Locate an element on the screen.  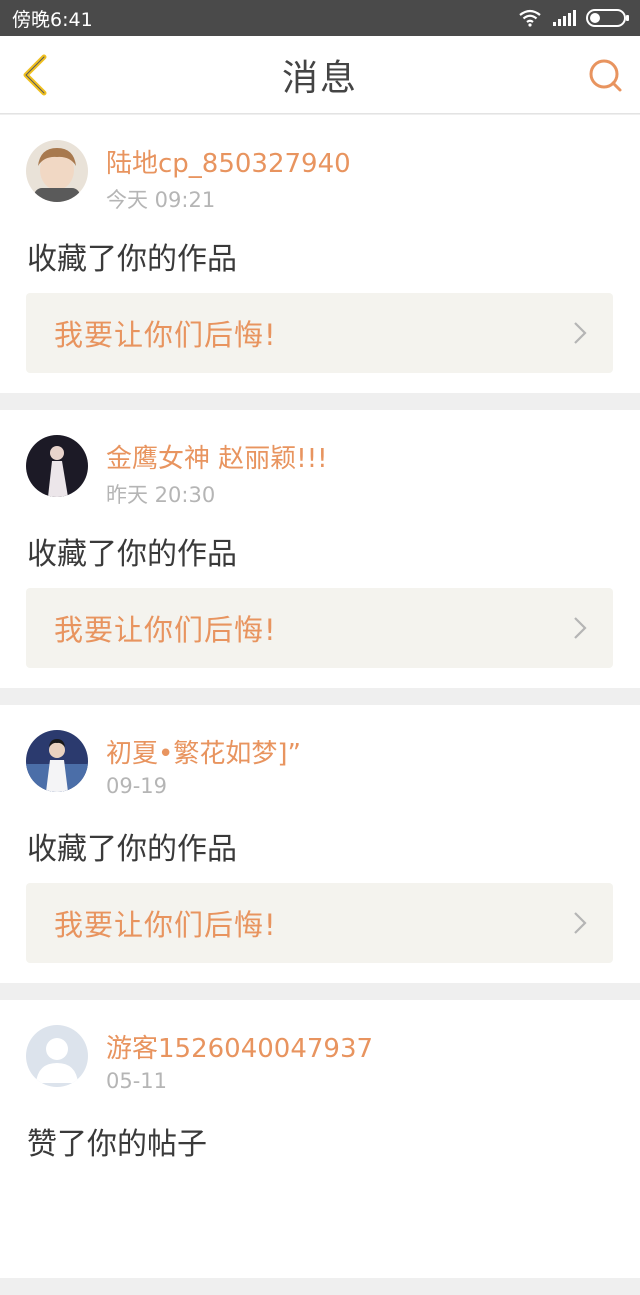
timestamp: 05-11 is located at coordinates (137, 1081).